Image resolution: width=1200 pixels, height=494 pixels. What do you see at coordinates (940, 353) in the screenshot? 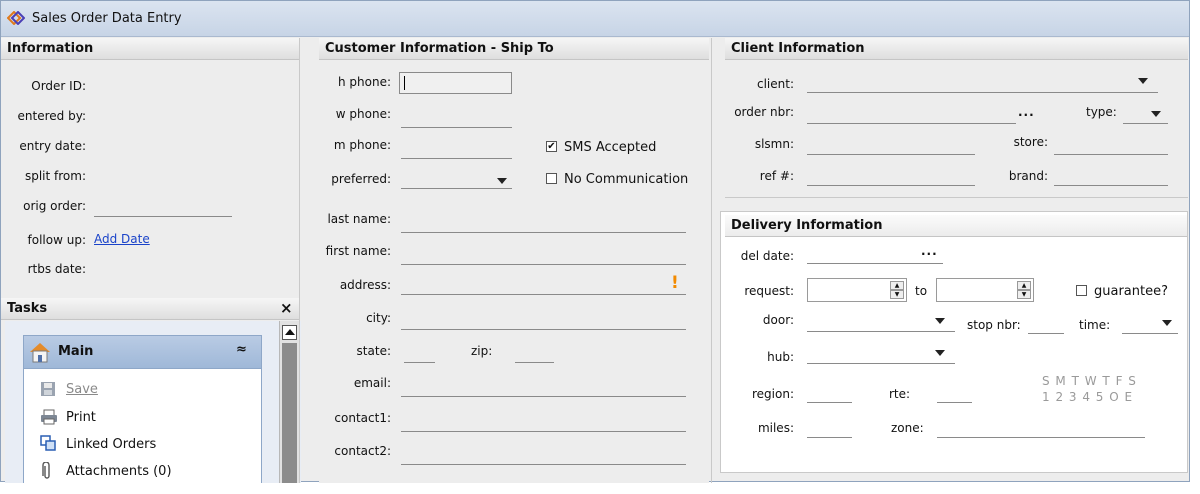
I see `hub-dropdown-icon` at bounding box center [940, 353].